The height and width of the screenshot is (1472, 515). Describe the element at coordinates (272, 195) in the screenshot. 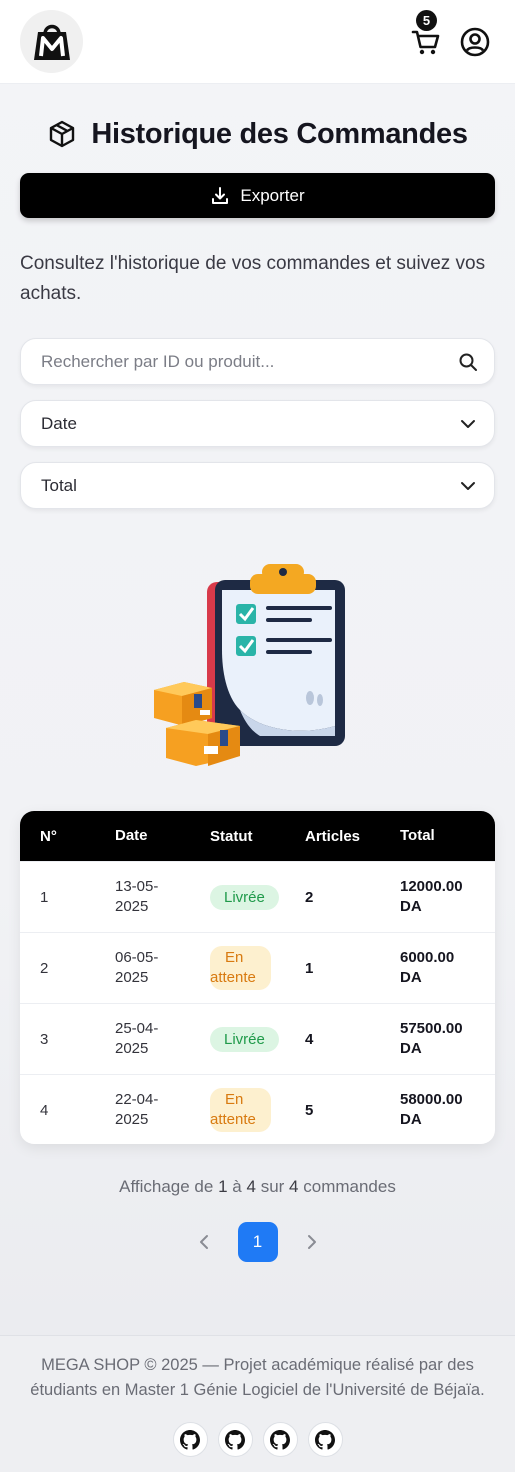

I see `export-label: Exporter` at that location.